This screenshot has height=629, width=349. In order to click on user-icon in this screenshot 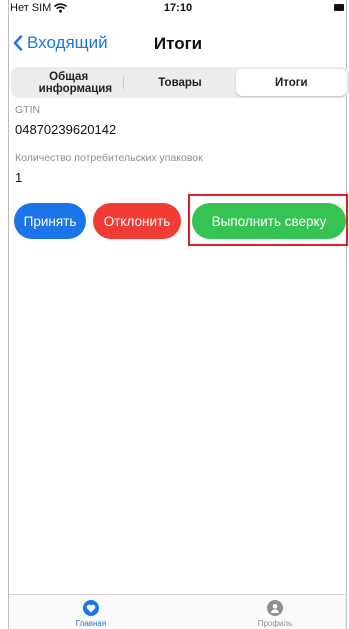, I will do `click(275, 608)`.